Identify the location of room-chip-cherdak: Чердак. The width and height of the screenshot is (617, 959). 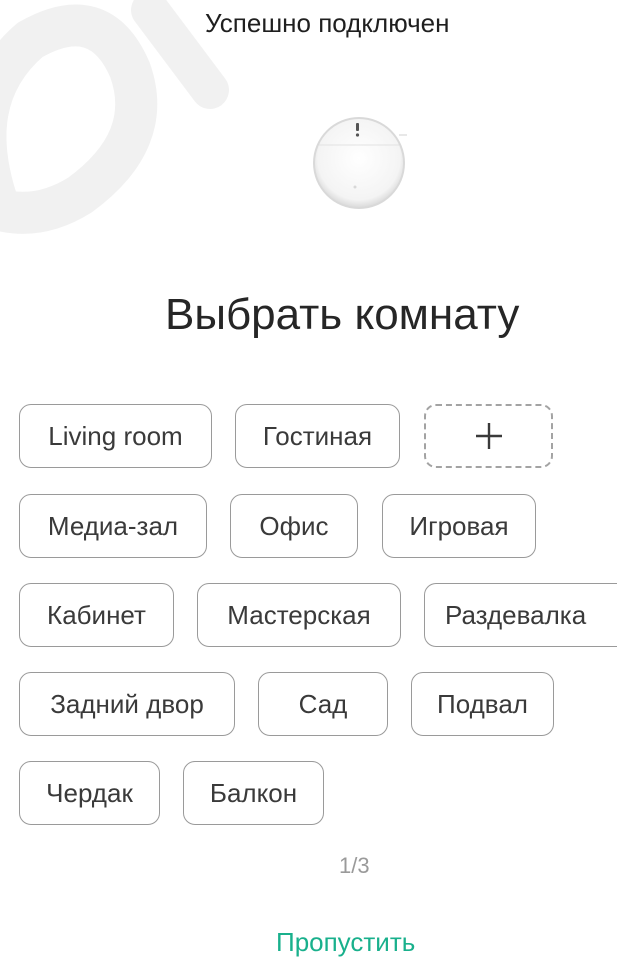
(89, 793).